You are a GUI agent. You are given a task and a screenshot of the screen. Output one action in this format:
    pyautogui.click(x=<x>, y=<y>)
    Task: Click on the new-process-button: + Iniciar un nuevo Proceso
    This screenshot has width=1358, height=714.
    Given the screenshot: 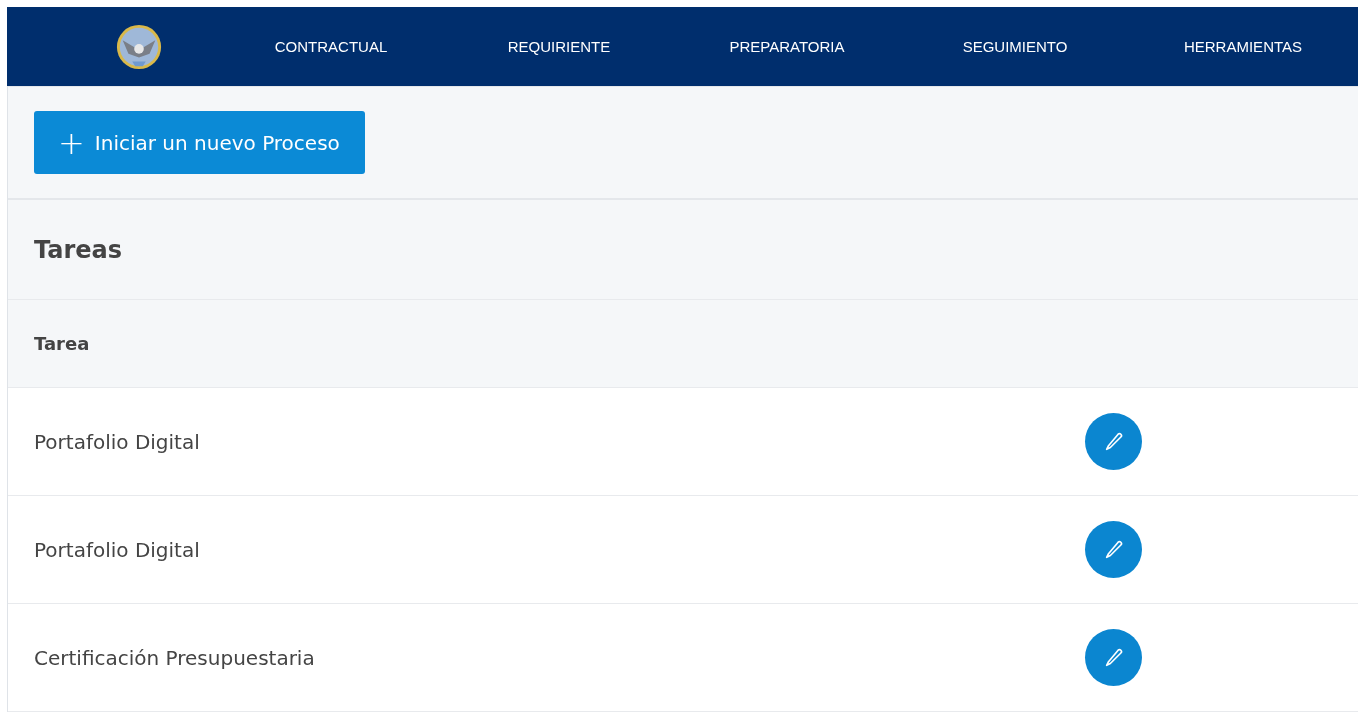 What is the action you would take?
    pyautogui.click(x=199, y=142)
    